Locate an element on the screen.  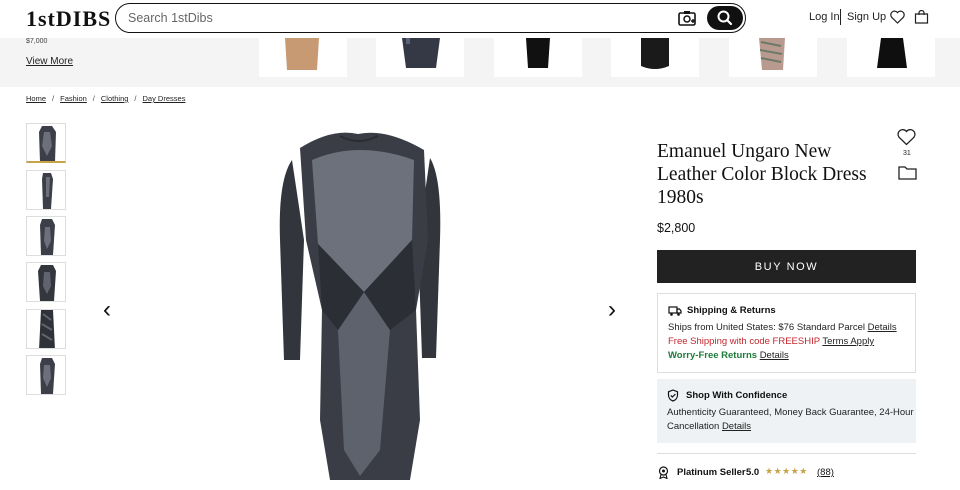
black-skirt-thumbnail is located at coordinates (538, 53).